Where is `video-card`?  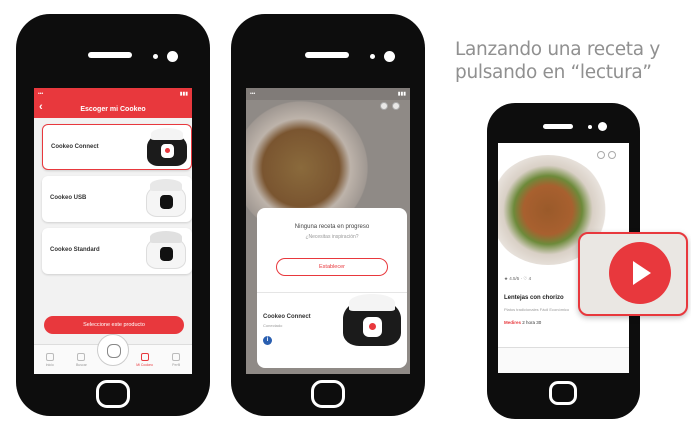
video-card is located at coordinates (633, 274).